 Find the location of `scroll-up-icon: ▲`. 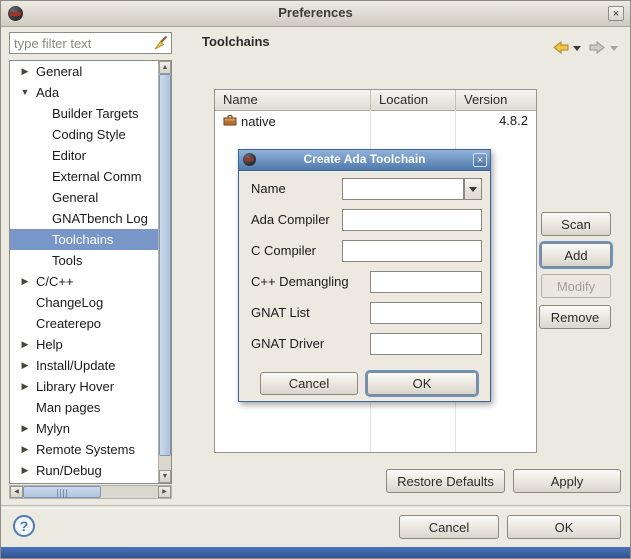

scroll-up-icon: ▲ is located at coordinates (165, 67).